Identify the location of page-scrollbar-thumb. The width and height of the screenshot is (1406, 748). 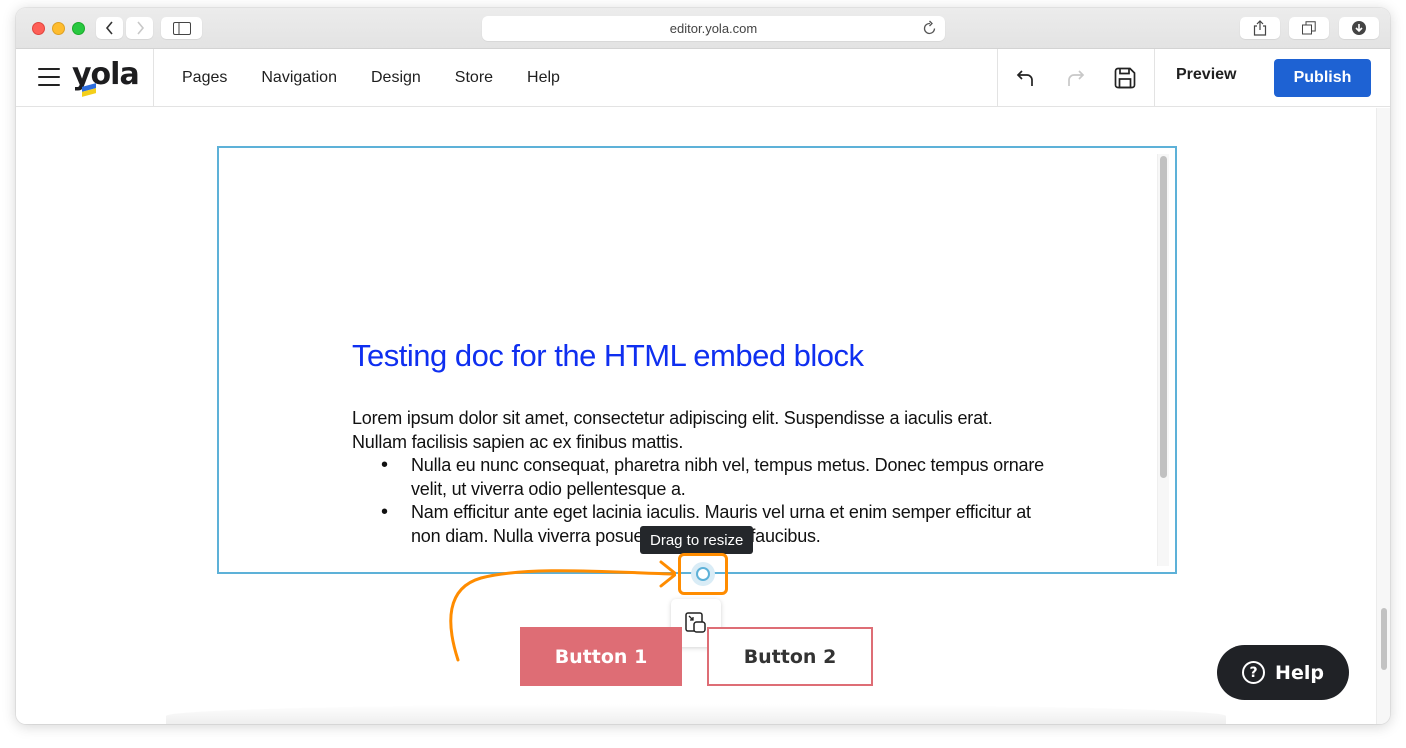
(1384, 639).